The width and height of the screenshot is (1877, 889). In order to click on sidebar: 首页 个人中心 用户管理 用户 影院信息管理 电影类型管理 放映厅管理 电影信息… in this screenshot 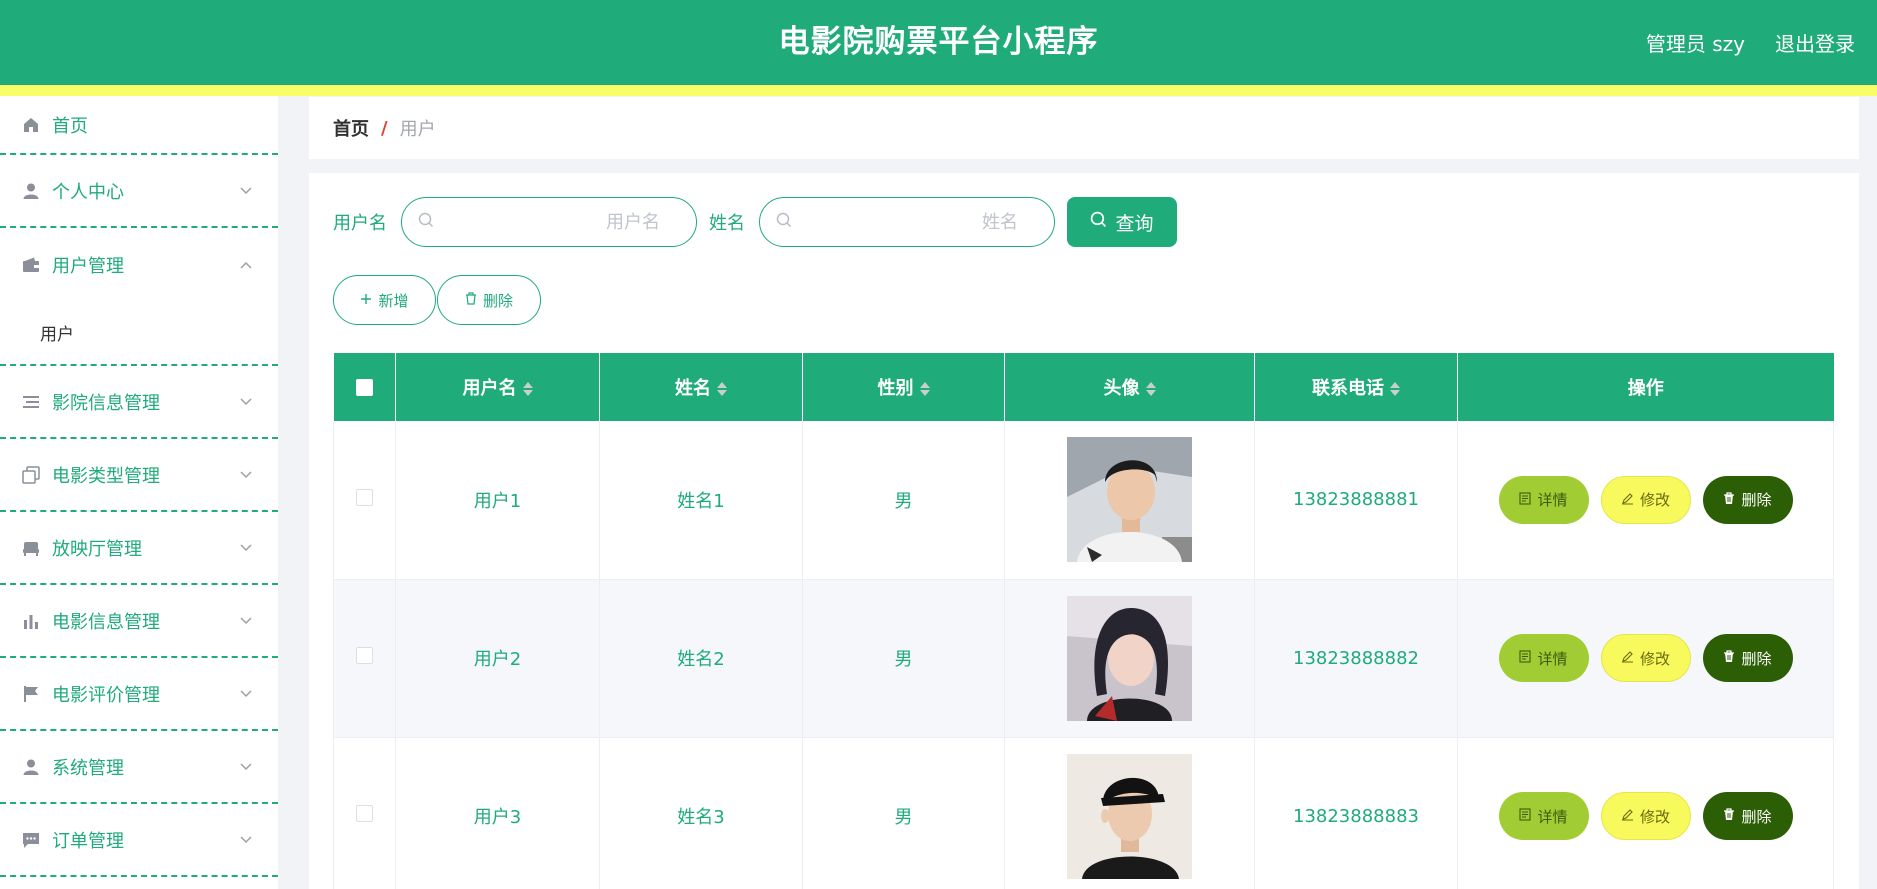, I will do `click(139, 492)`.